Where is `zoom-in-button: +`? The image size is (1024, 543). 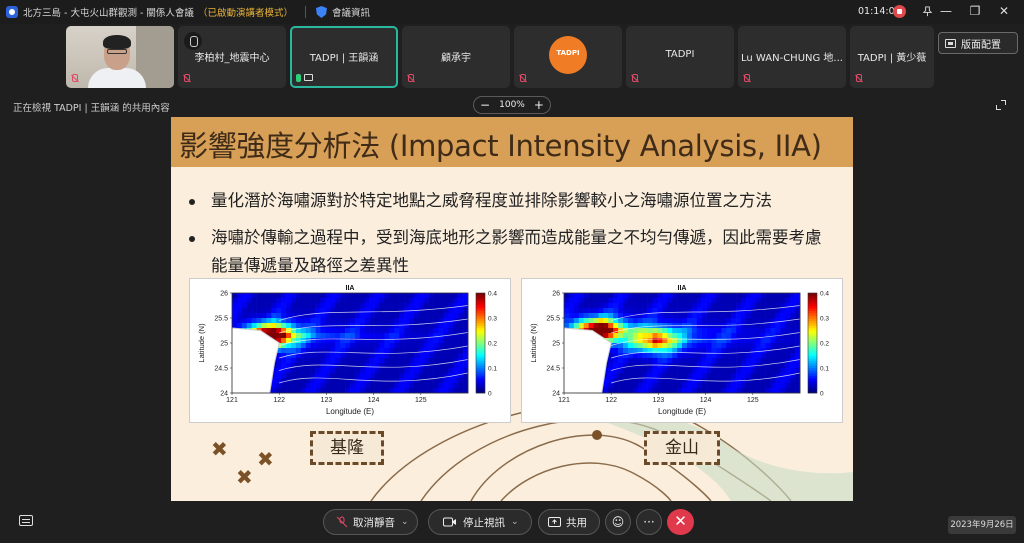
zoom-in-button: + is located at coordinates (539, 105).